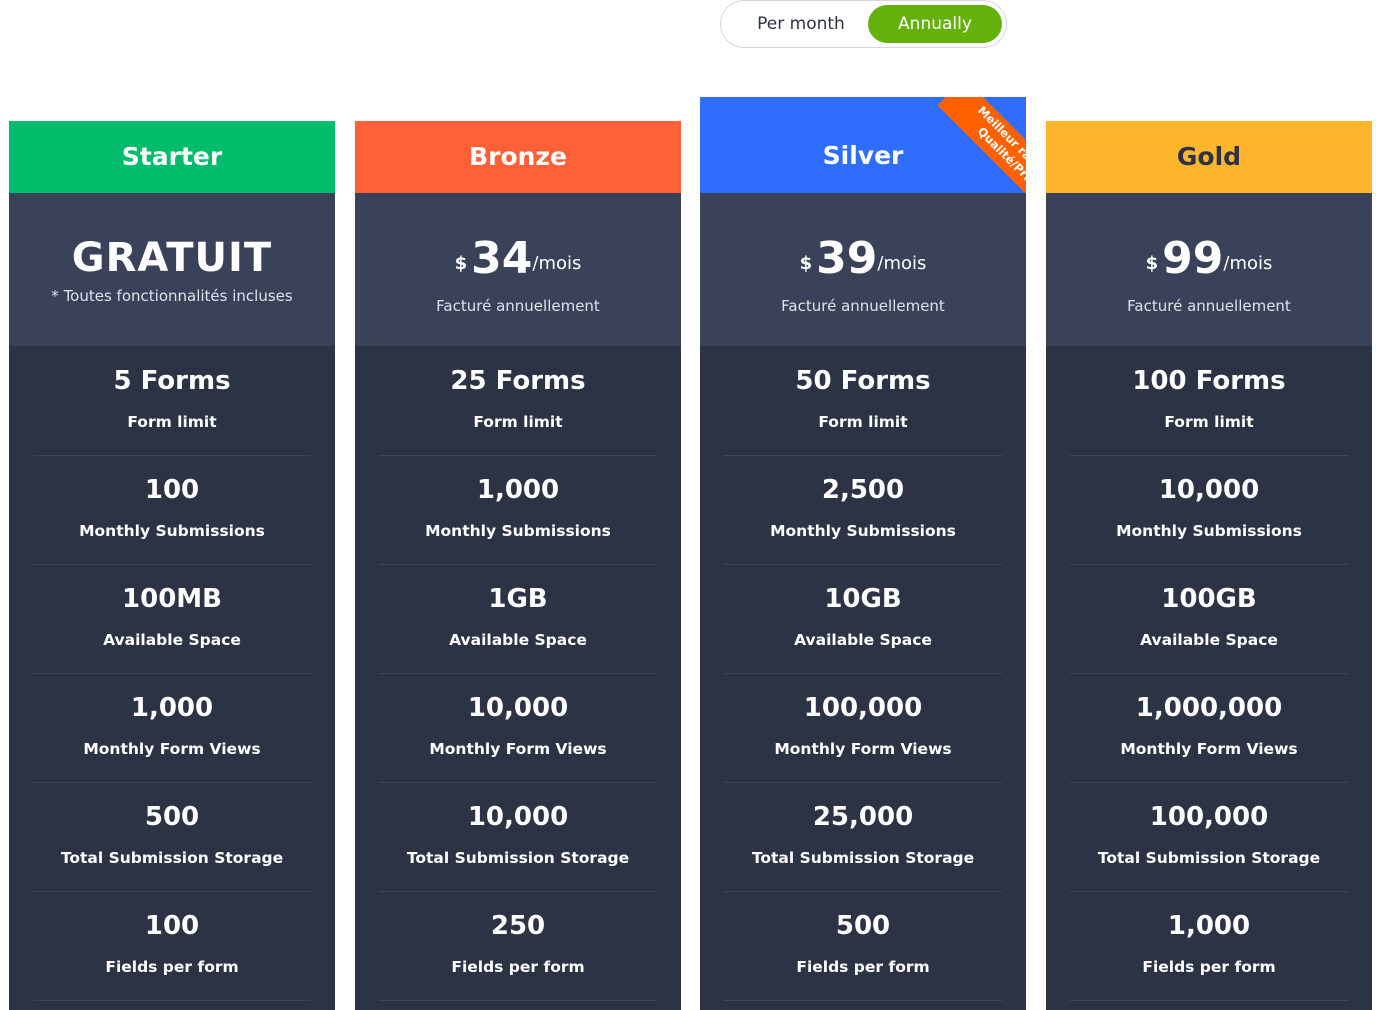 The height and width of the screenshot is (1010, 1376). I want to click on plan-name: Bronze, so click(518, 156).